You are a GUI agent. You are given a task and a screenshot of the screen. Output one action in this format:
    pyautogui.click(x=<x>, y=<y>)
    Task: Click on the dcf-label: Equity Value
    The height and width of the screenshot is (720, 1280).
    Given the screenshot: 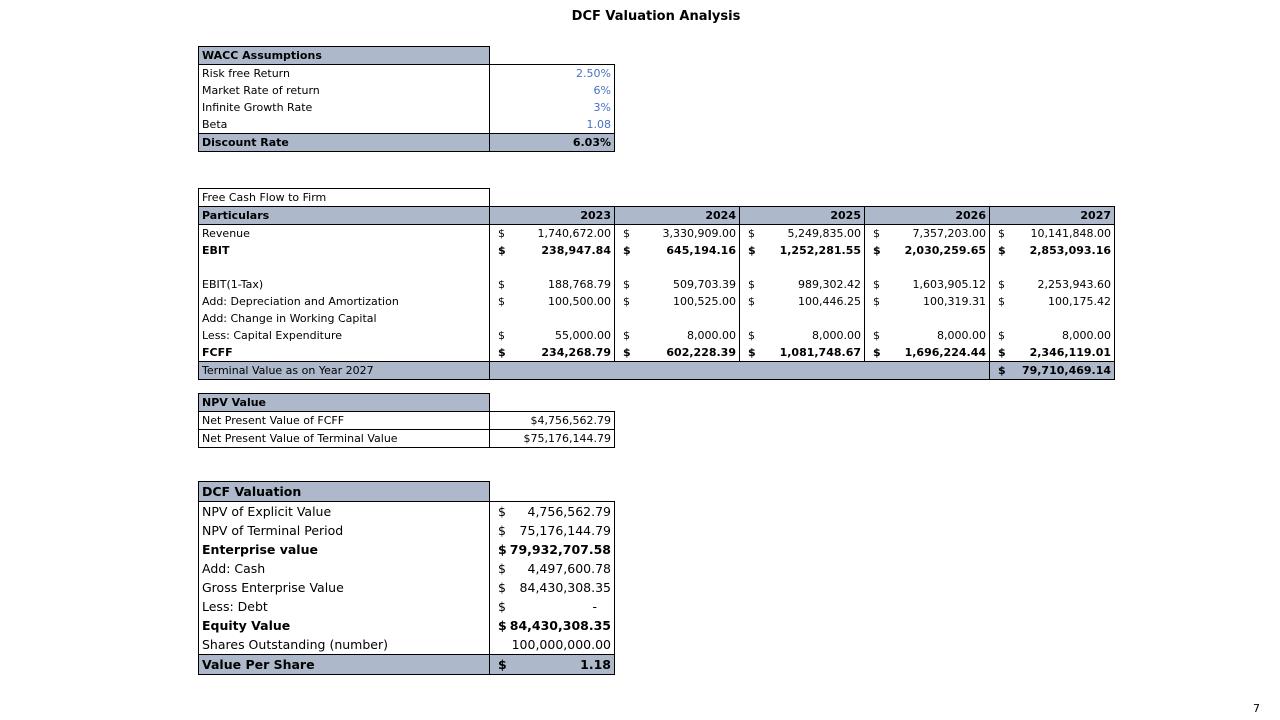 What is the action you would take?
    pyautogui.click(x=344, y=625)
    